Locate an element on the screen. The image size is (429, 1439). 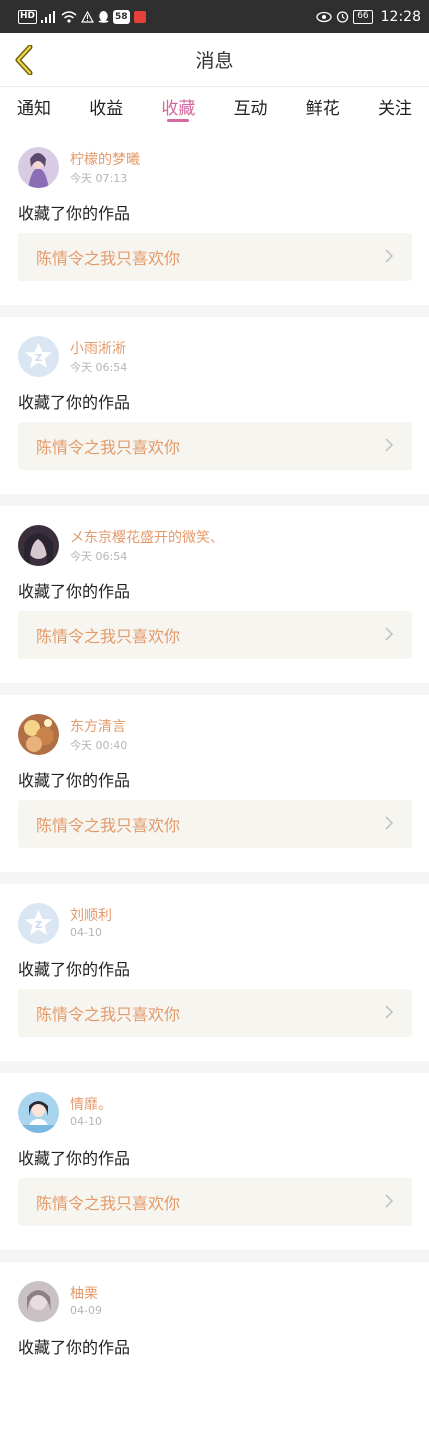
user-name: 刘顺利 is located at coordinates (91, 915).